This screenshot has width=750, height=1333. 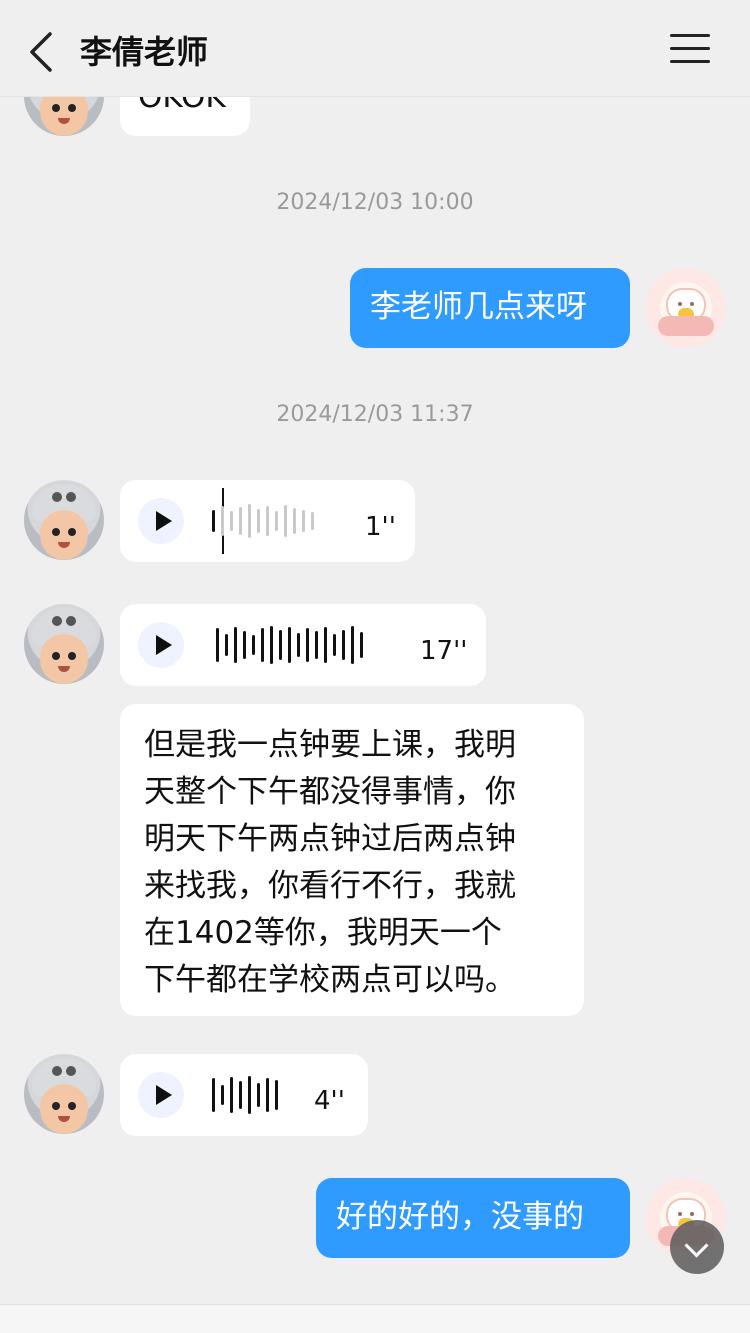 I want to click on message-text: 好的好的，没事的, so click(x=460, y=1217).